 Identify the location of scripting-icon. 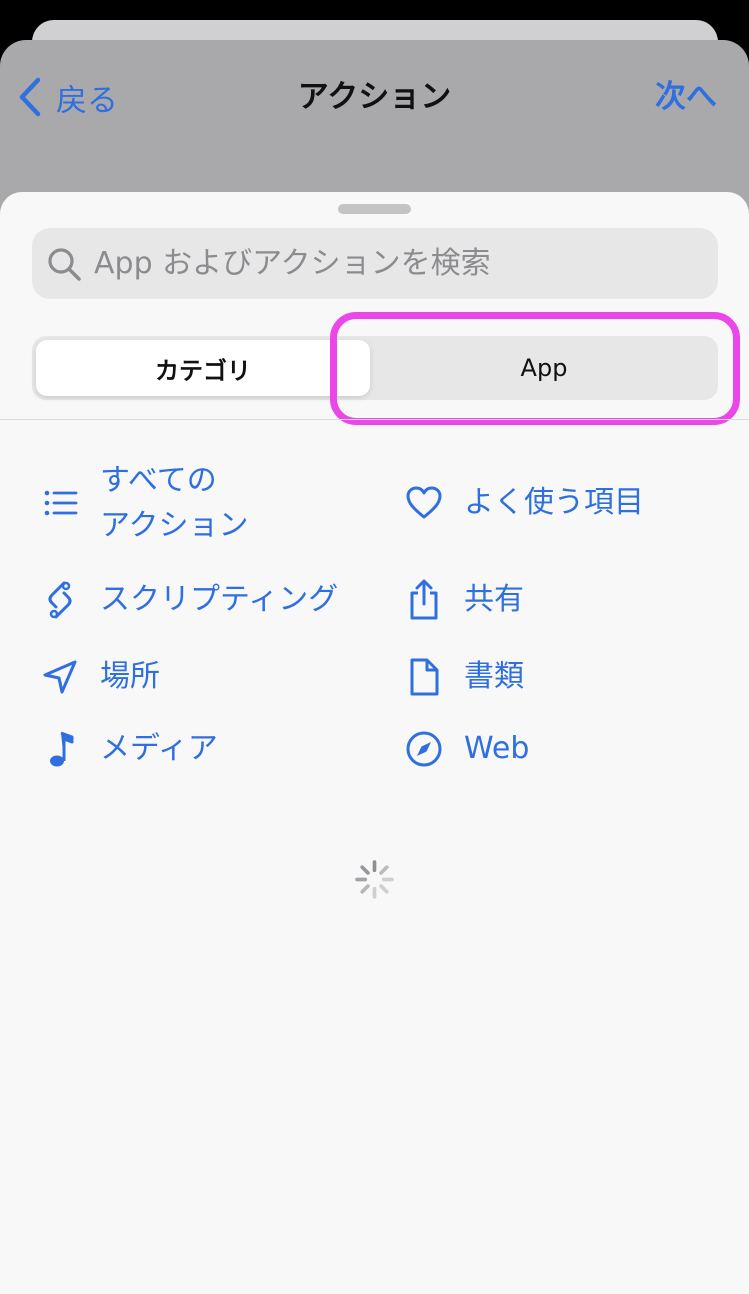
(60, 600).